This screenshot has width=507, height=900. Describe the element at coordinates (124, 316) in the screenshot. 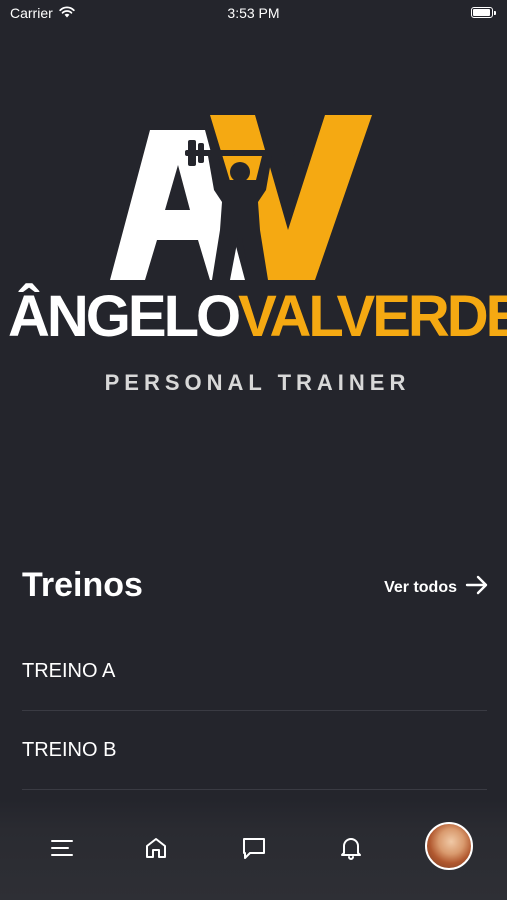

I see `brand-first-name: ÂNGELO` at that location.